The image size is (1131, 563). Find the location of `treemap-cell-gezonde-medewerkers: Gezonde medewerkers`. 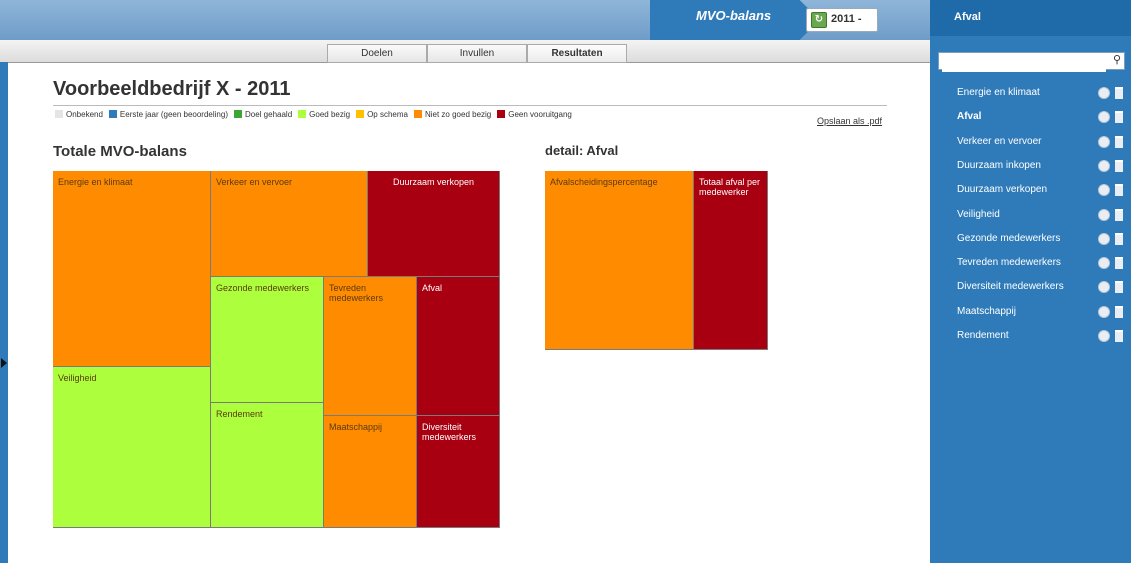

treemap-cell-gezonde-medewerkers: Gezonde medewerkers is located at coordinates (267, 340).